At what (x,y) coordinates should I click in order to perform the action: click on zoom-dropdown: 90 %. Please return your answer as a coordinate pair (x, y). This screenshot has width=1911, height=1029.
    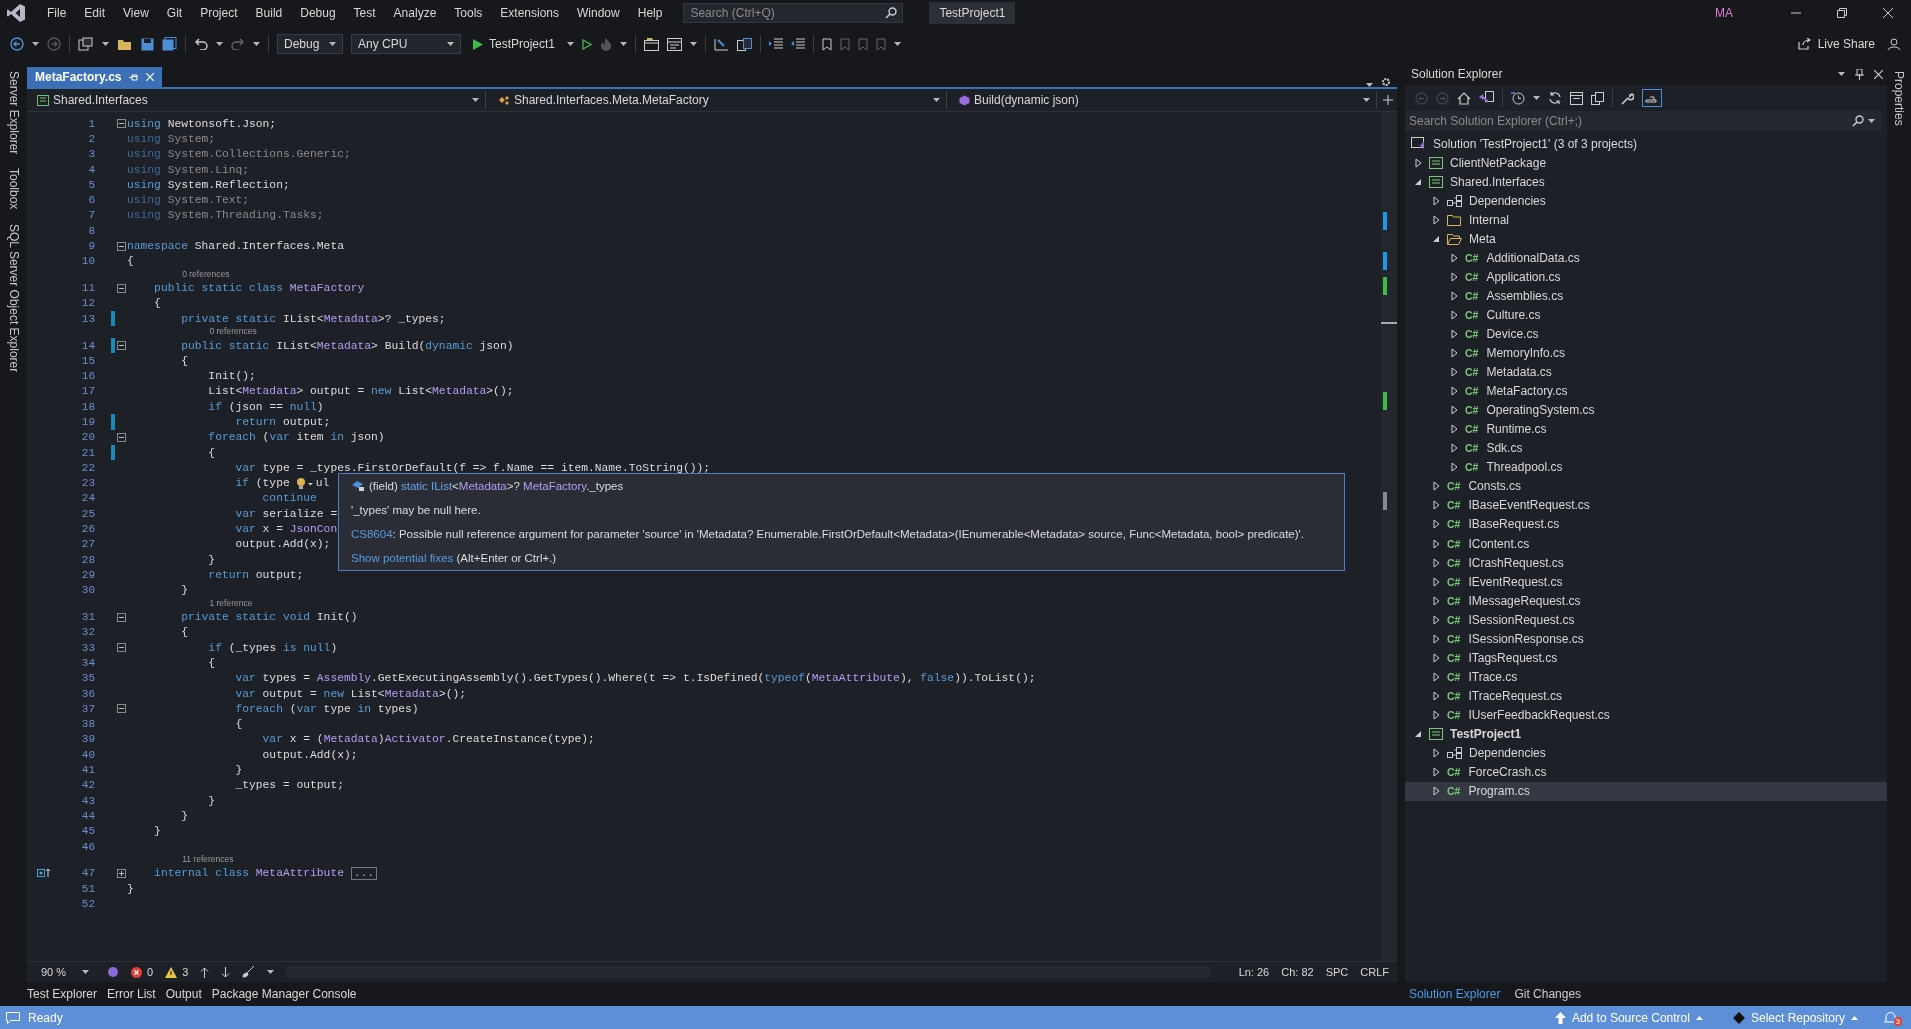
    Looking at the image, I should click on (65, 972).